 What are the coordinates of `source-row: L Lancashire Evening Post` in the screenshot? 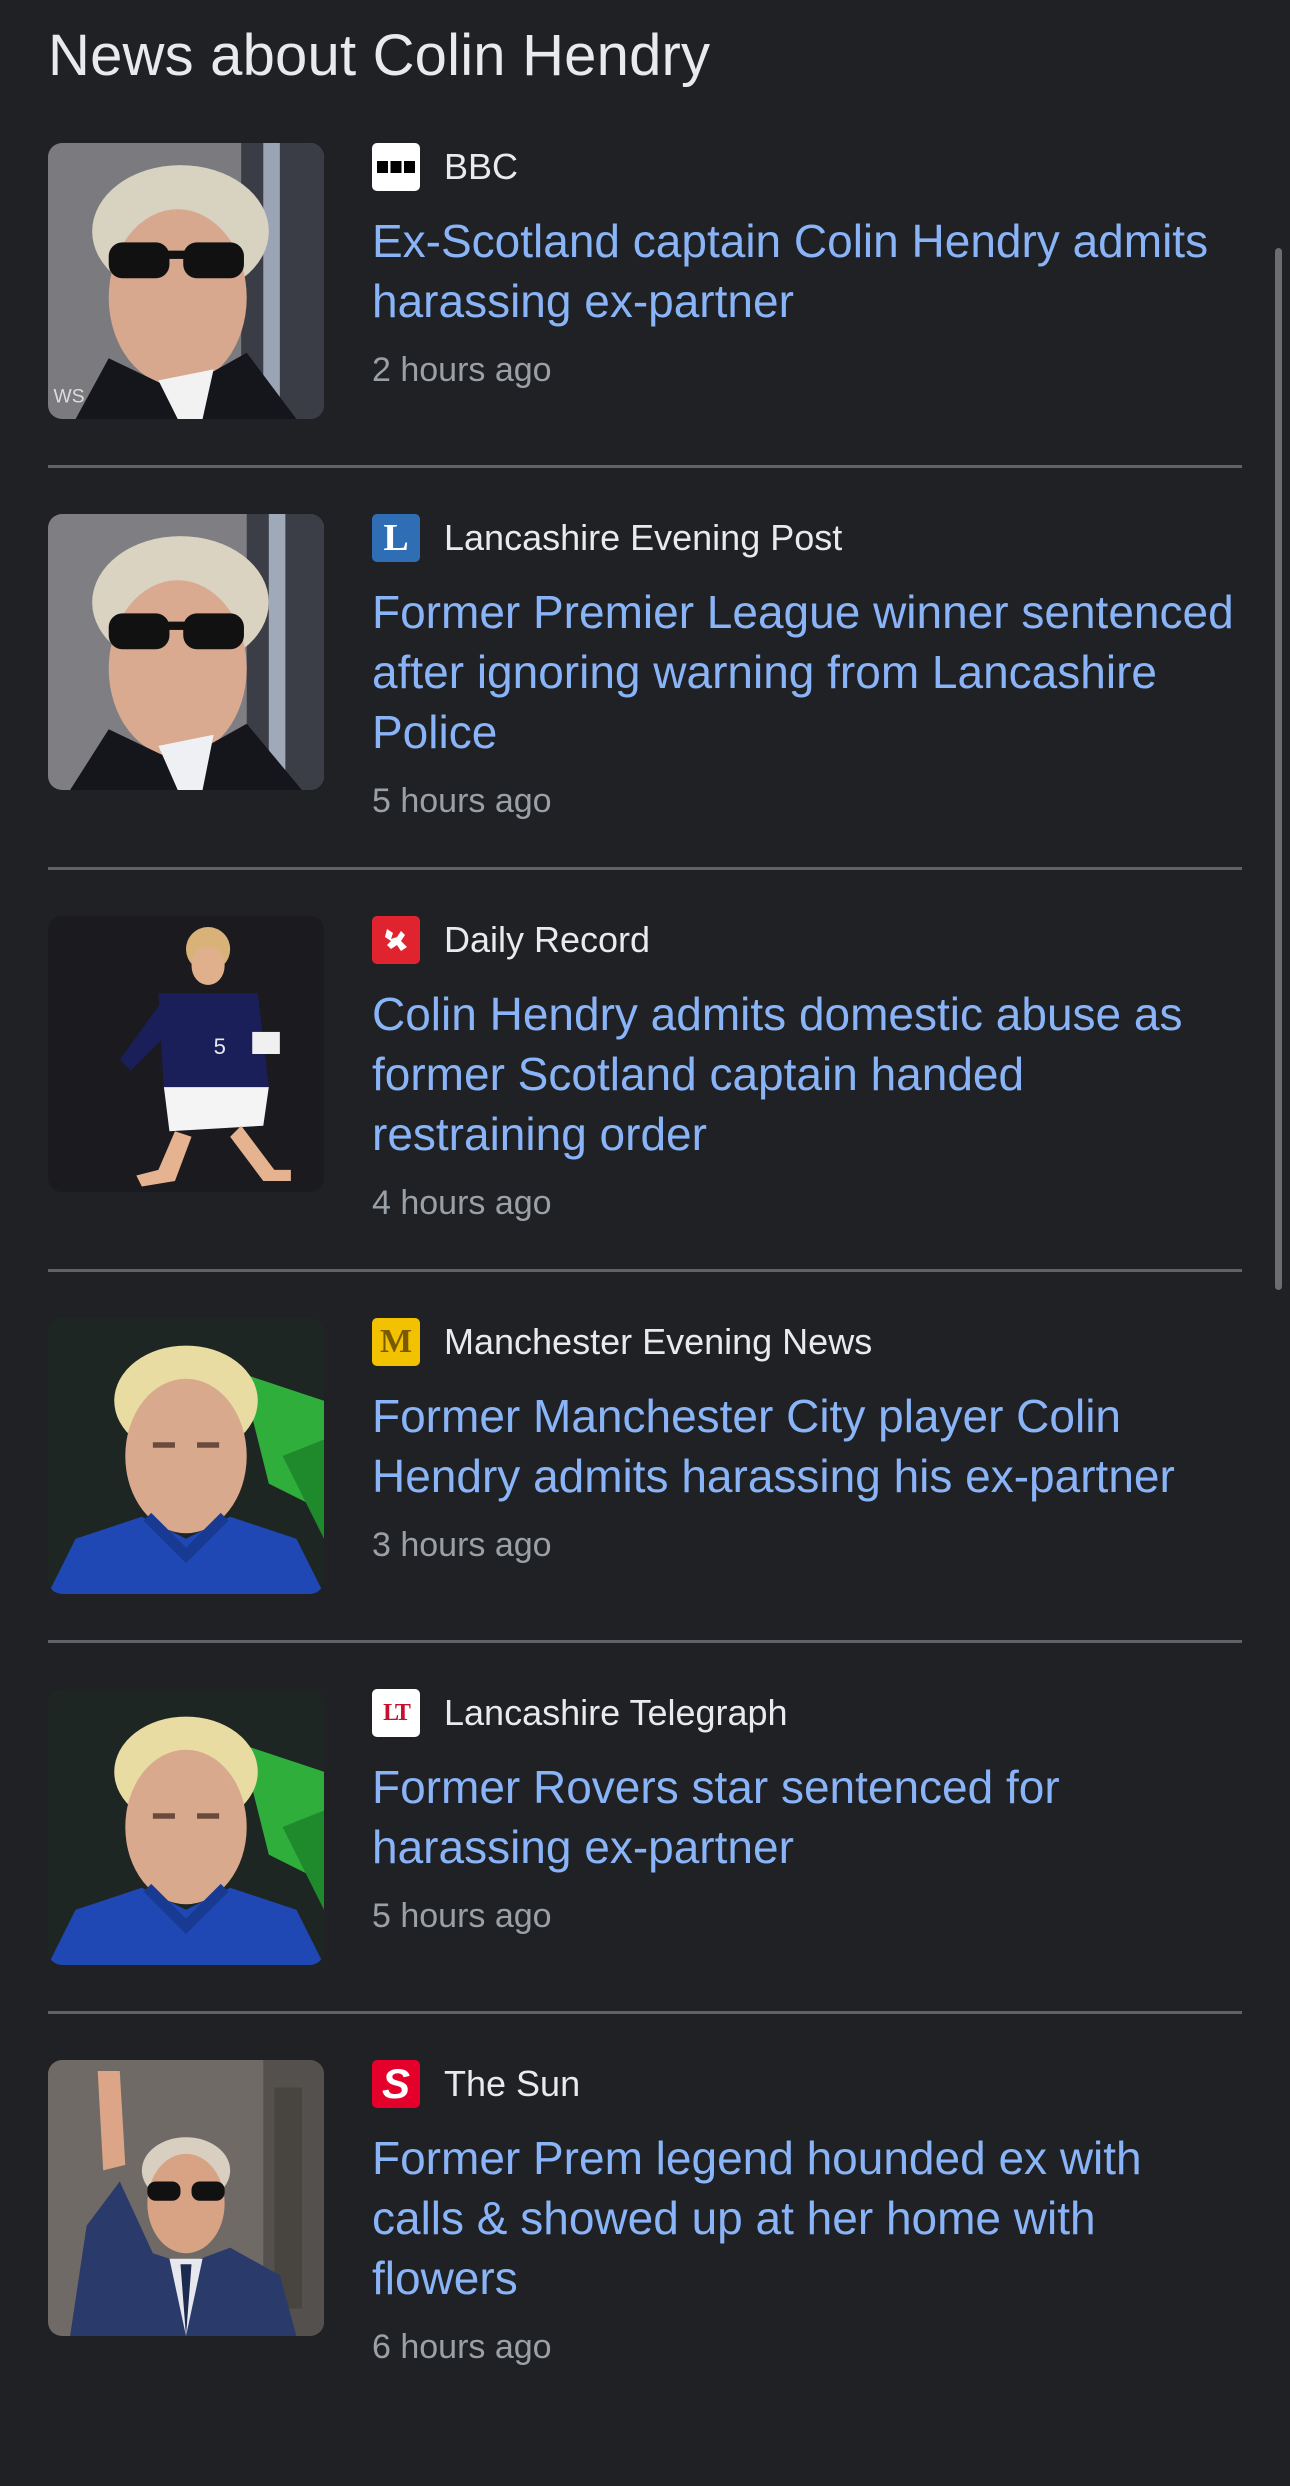 It's located at (807, 538).